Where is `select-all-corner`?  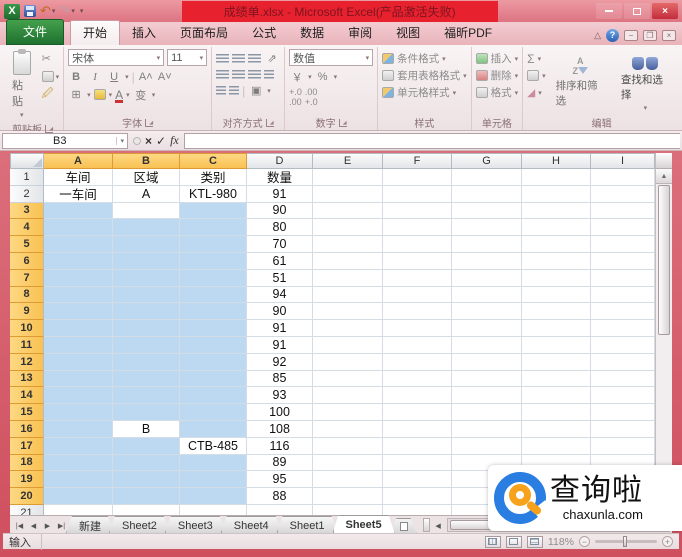 select-all-corner is located at coordinates (27, 161).